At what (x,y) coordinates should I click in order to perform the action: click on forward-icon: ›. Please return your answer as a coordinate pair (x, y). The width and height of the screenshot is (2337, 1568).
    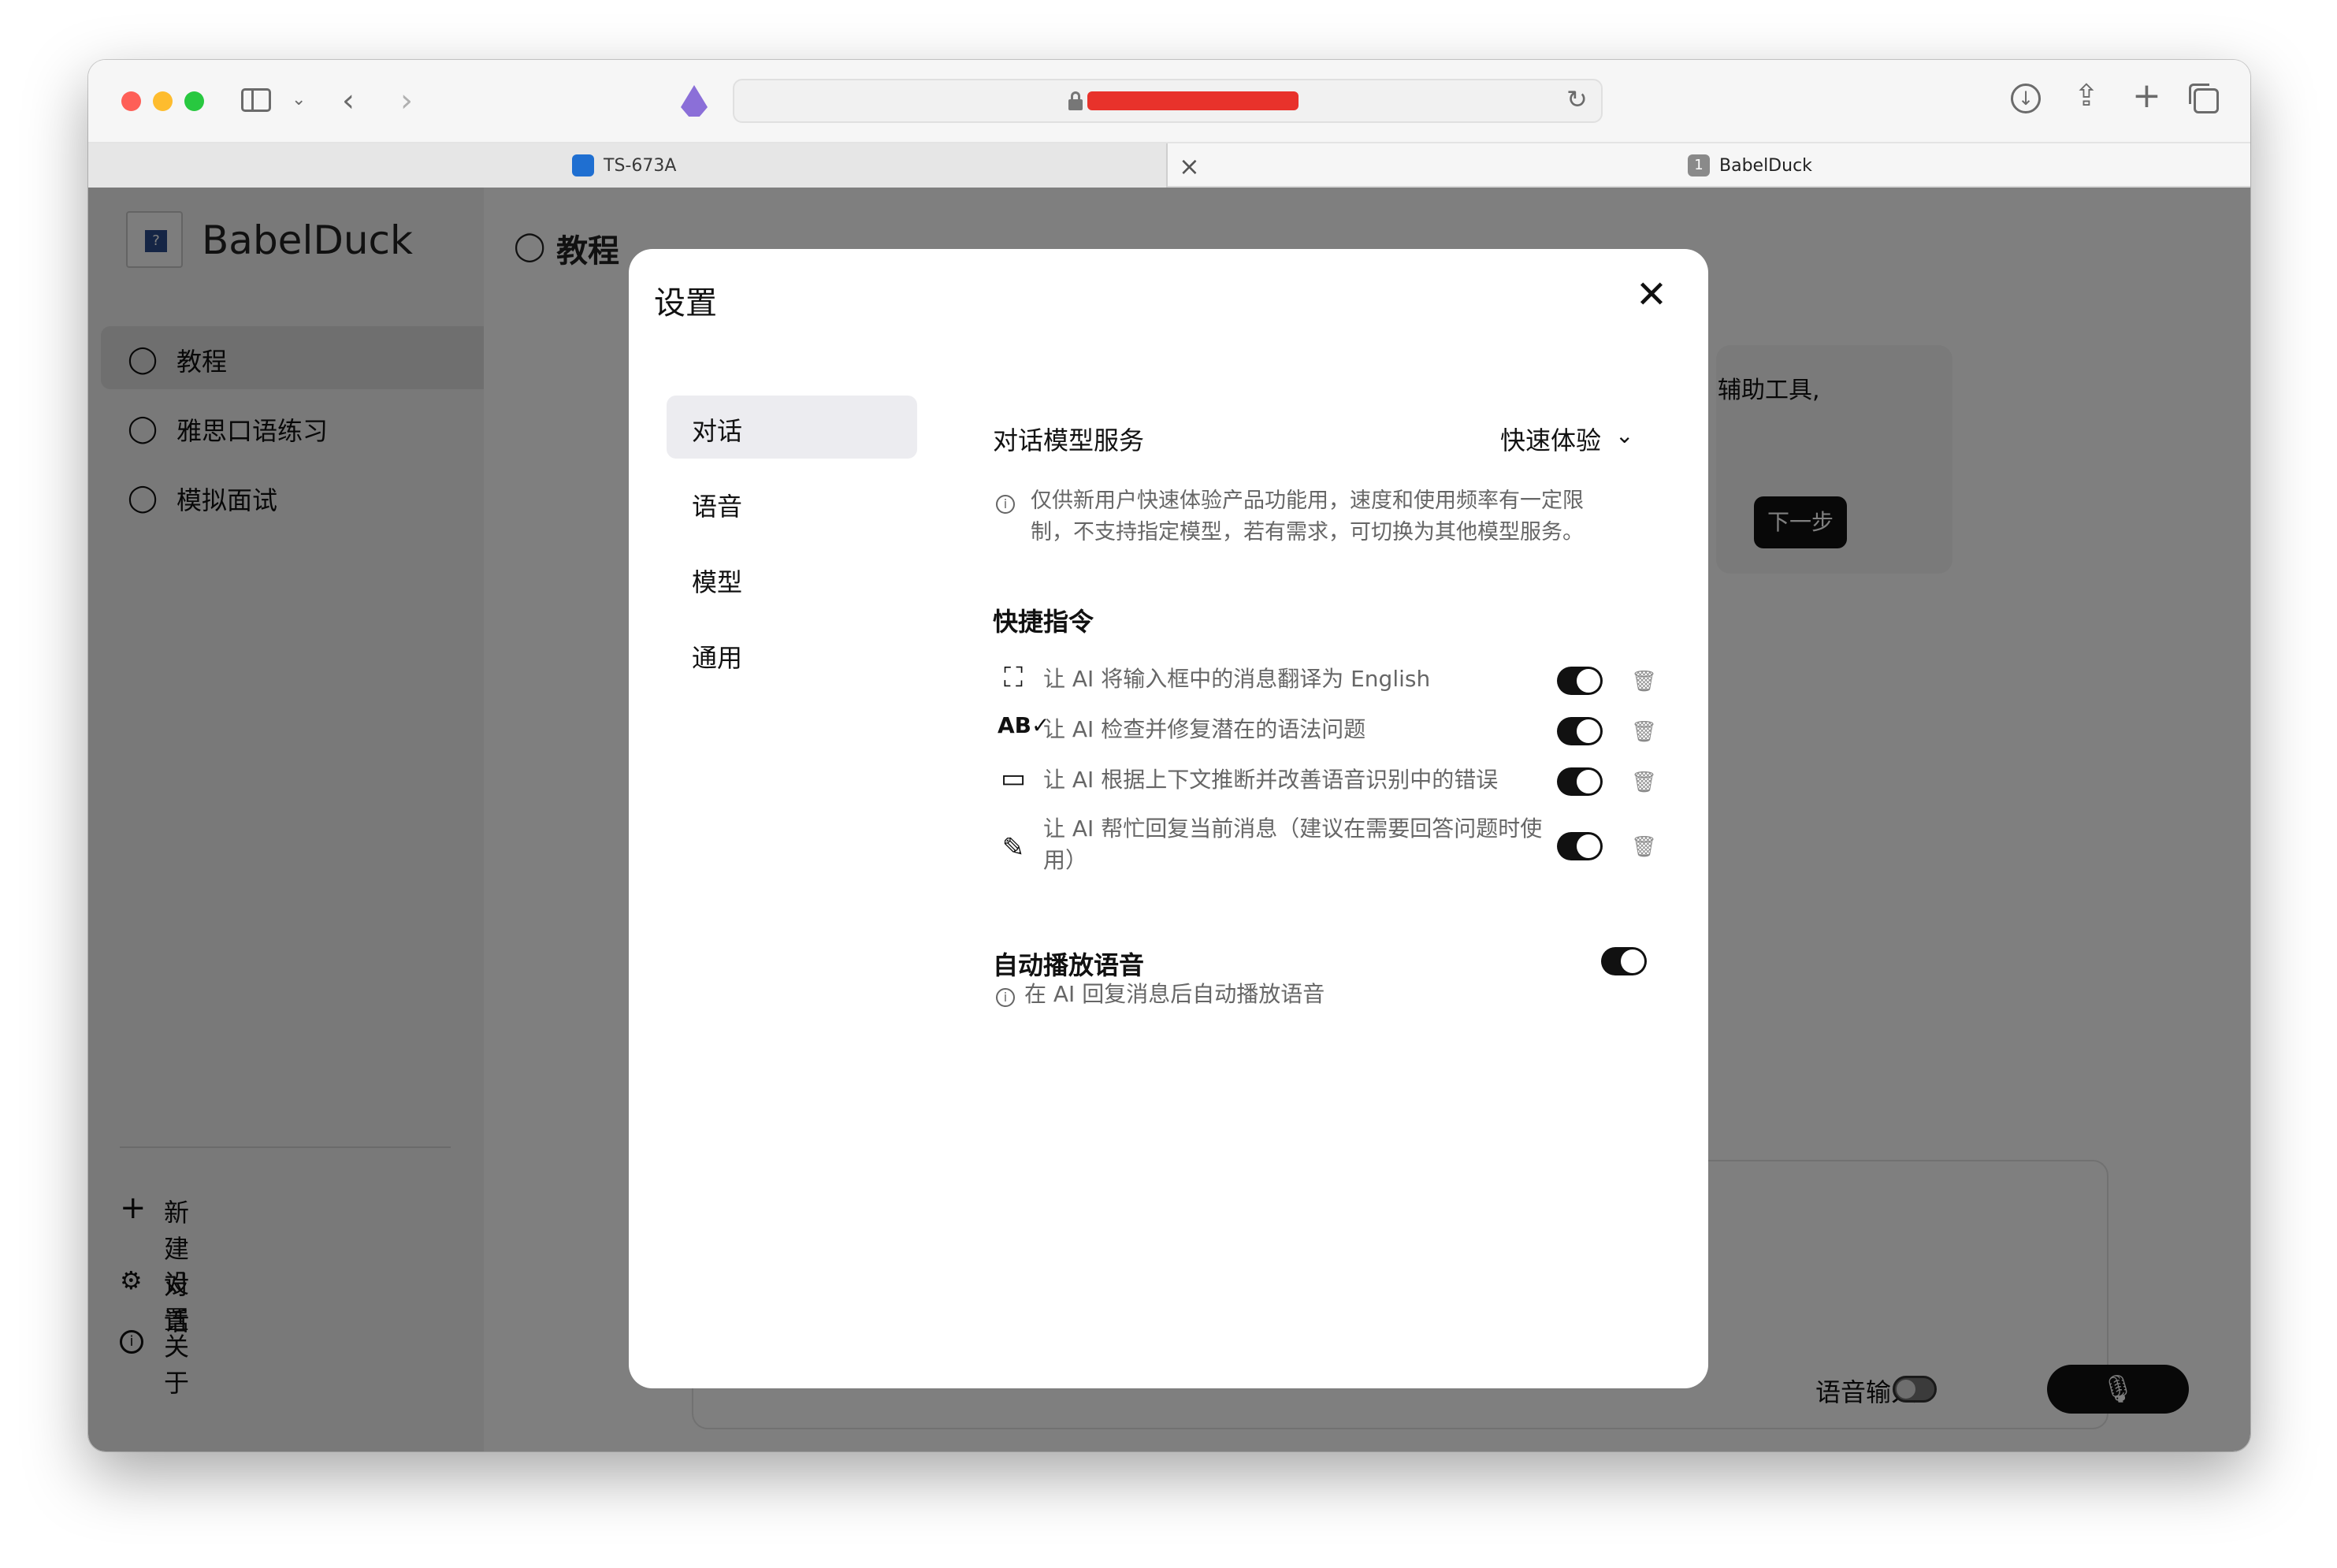
    Looking at the image, I should click on (407, 101).